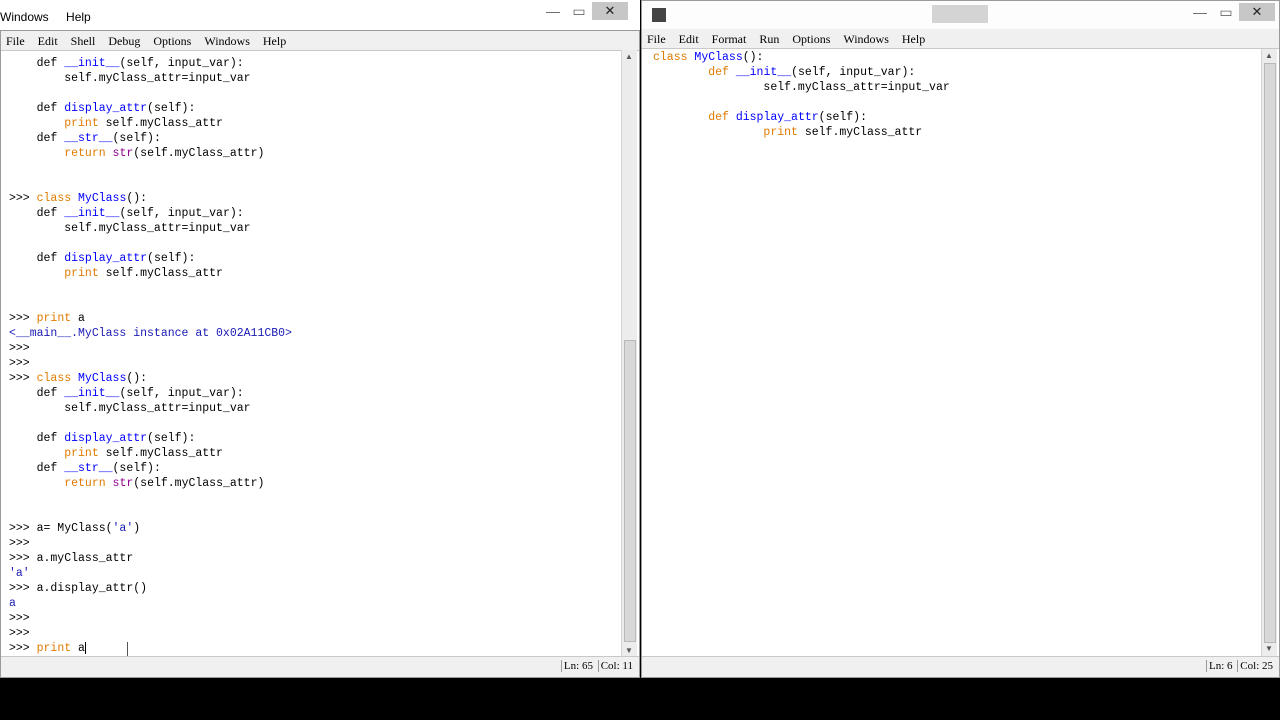 This screenshot has width=1280, height=720. Describe the element at coordinates (1256, 666) in the screenshot. I see `editor-column-number: Col: 25` at that location.